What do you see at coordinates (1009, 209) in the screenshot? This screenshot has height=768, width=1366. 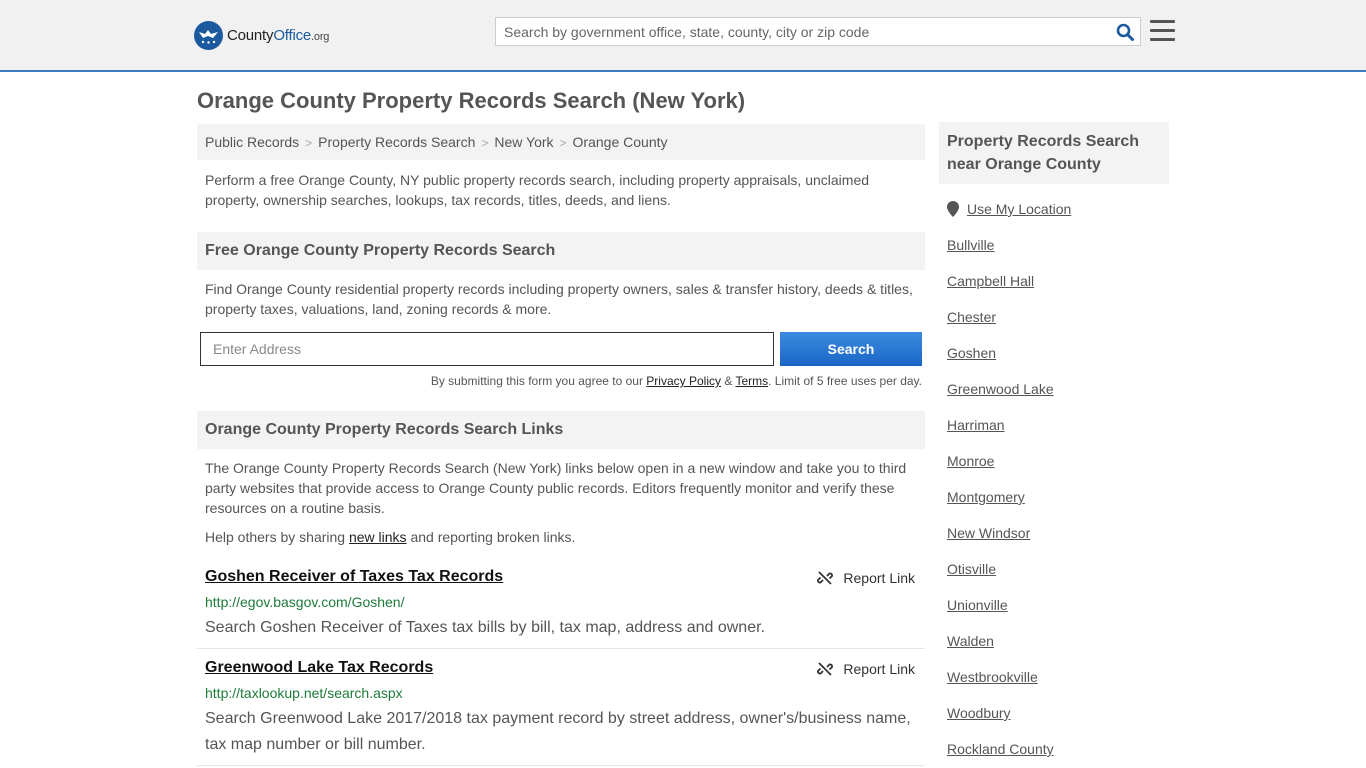 I see `use-my-location-link: Use My Location` at bounding box center [1009, 209].